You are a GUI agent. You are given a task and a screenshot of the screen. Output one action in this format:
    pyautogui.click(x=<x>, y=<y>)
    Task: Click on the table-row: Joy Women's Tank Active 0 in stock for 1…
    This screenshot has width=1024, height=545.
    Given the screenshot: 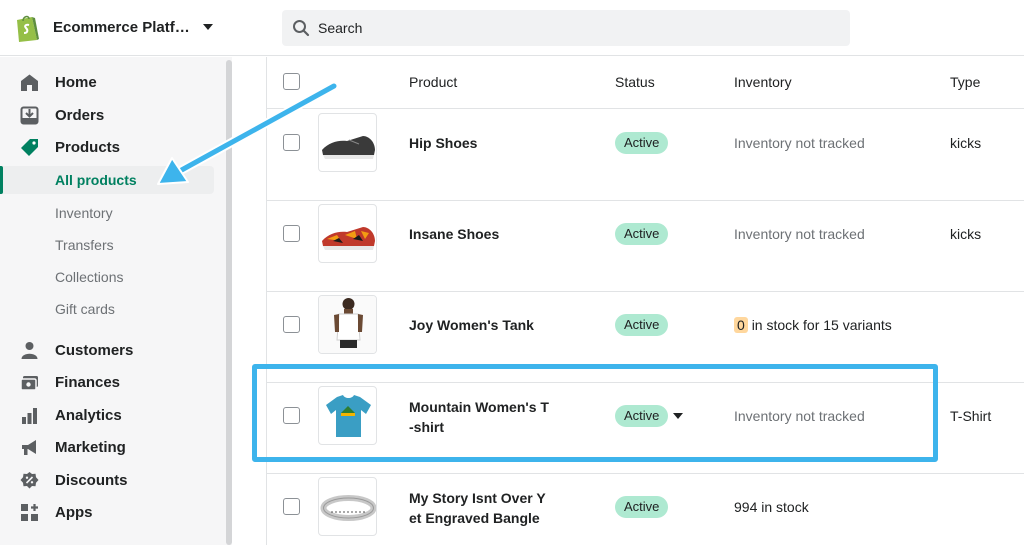 What is the action you would take?
    pyautogui.click(x=645, y=337)
    